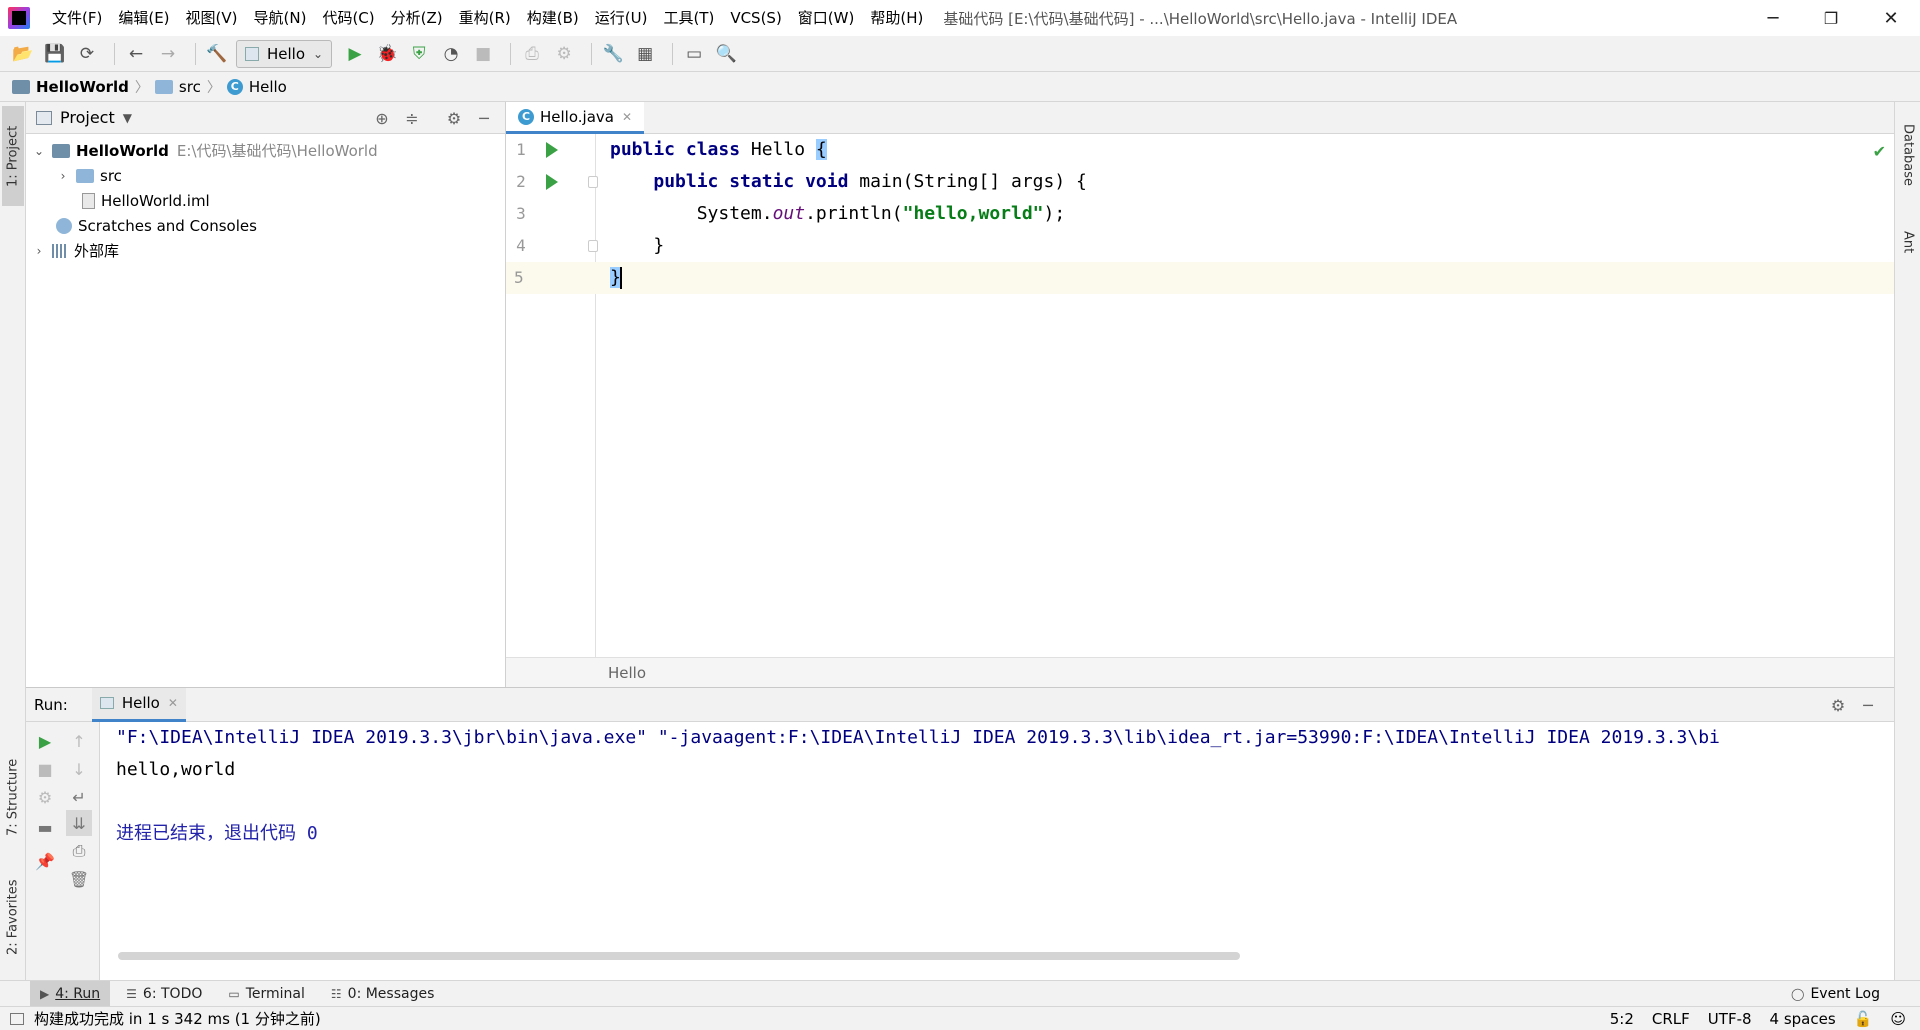 Image resolution: width=1920 pixels, height=1030 pixels. Describe the element at coordinates (280, 18) in the screenshot. I see `menu-item-3: 导航(N)` at that location.